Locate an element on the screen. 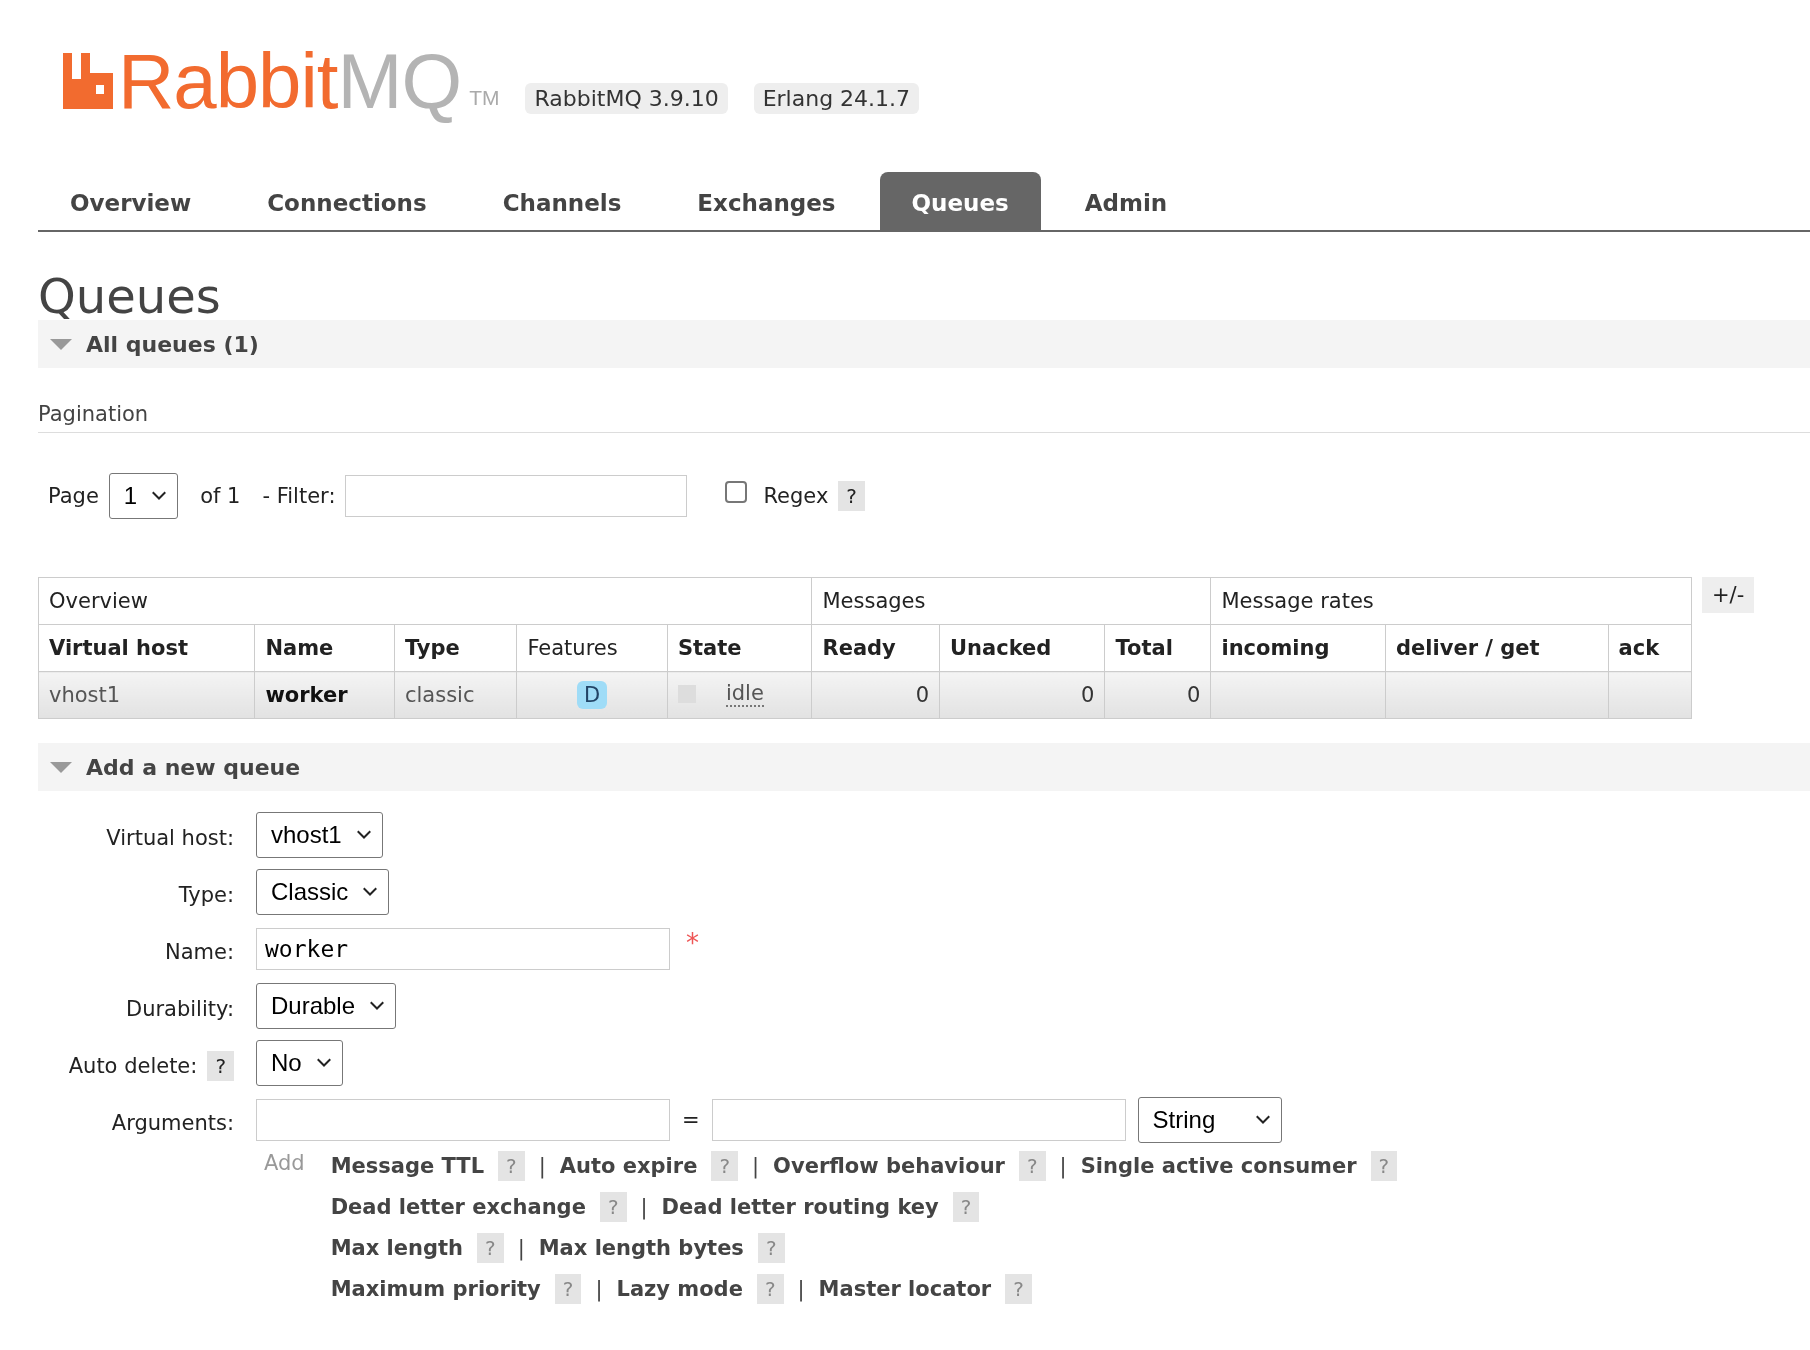 This screenshot has height=1350, width=1810. field-label: Type: is located at coordinates (206, 894).